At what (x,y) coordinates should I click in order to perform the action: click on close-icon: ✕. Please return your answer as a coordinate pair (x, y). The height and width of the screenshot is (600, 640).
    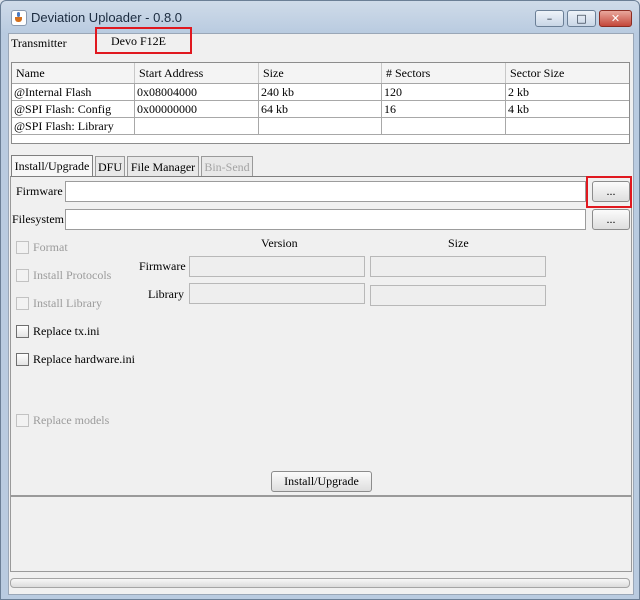
    Looking at the image, I should click on (615, 18).